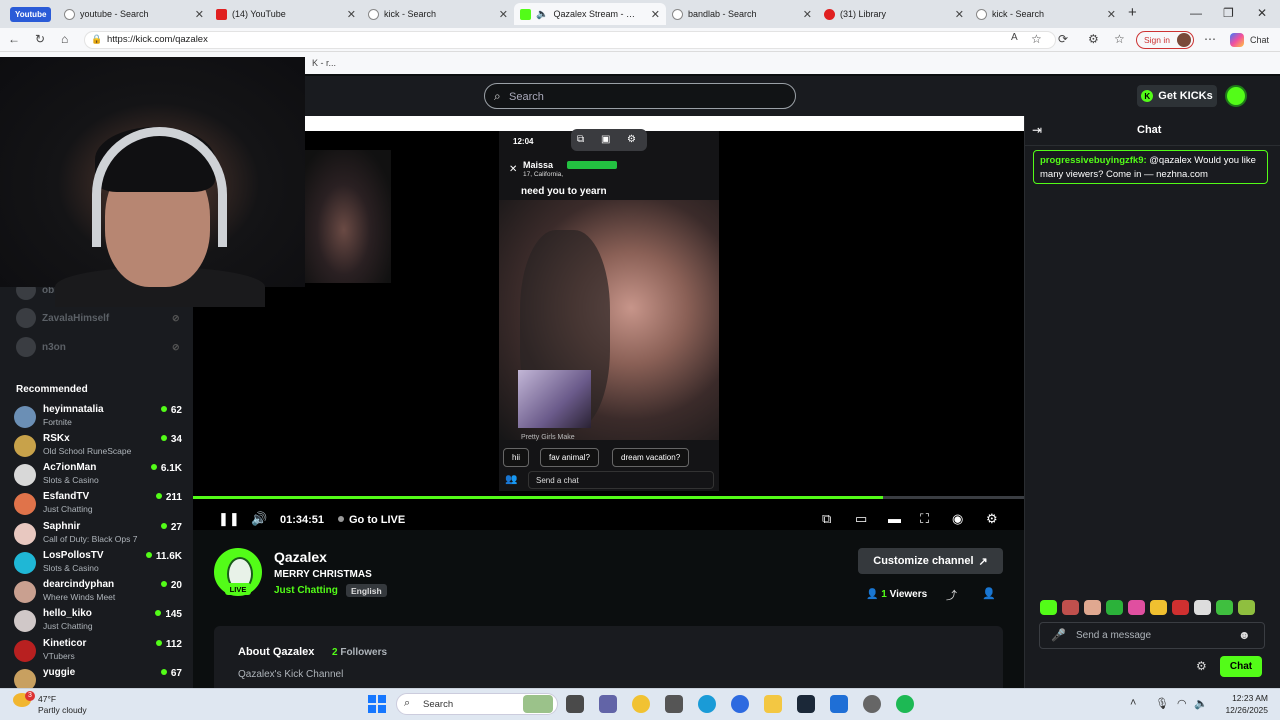 The height and width of the screenshot is (720, 1280). What do you see at coordinates (99, 475) in the screenshot?
I see `recommended-channel: Ac7ionMan Slots & Casino 6.1K` at bounding box center [99, 475].